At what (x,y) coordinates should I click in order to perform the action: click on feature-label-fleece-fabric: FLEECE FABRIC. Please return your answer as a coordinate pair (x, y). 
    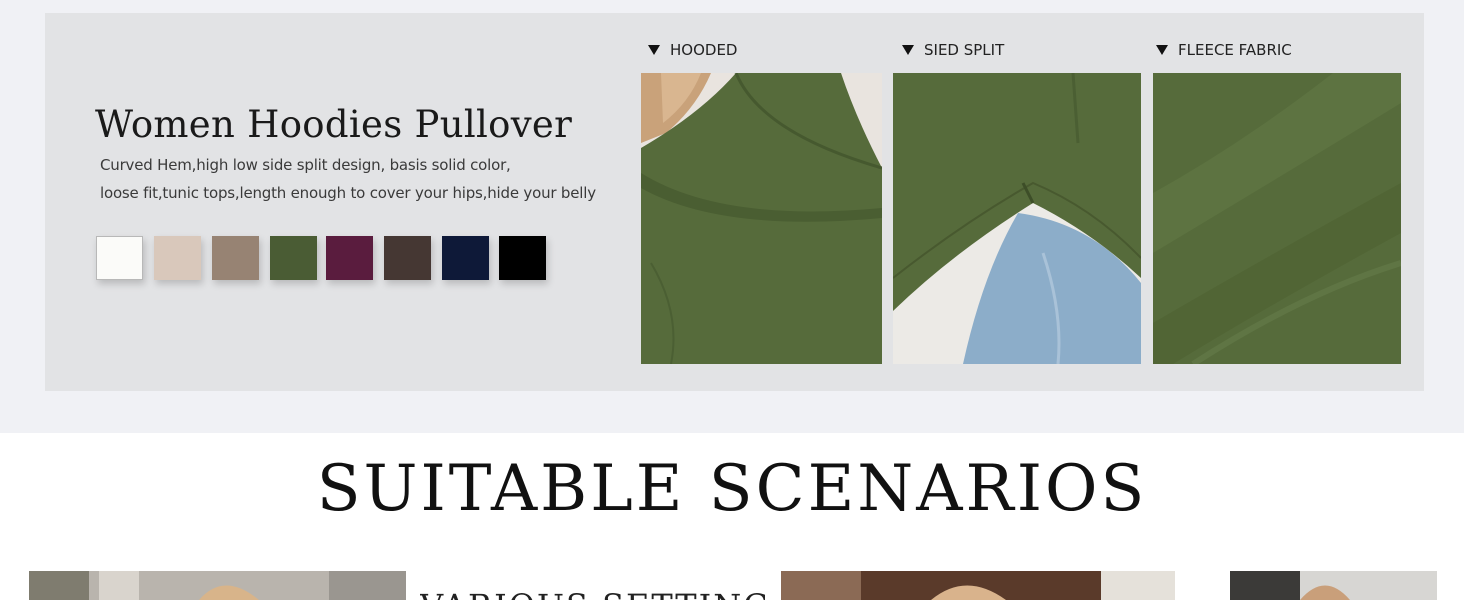
    Looking at the image, I should click on (1224, 50).